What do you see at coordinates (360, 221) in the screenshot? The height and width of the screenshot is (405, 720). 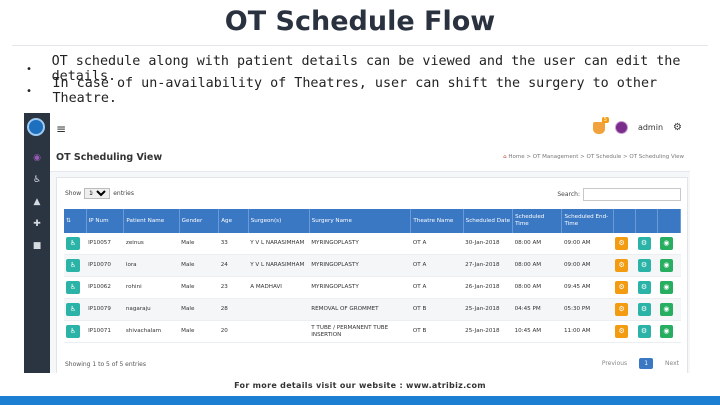 I see `col-surgery-name: Surgery Name` at bounding box center [360, 221].